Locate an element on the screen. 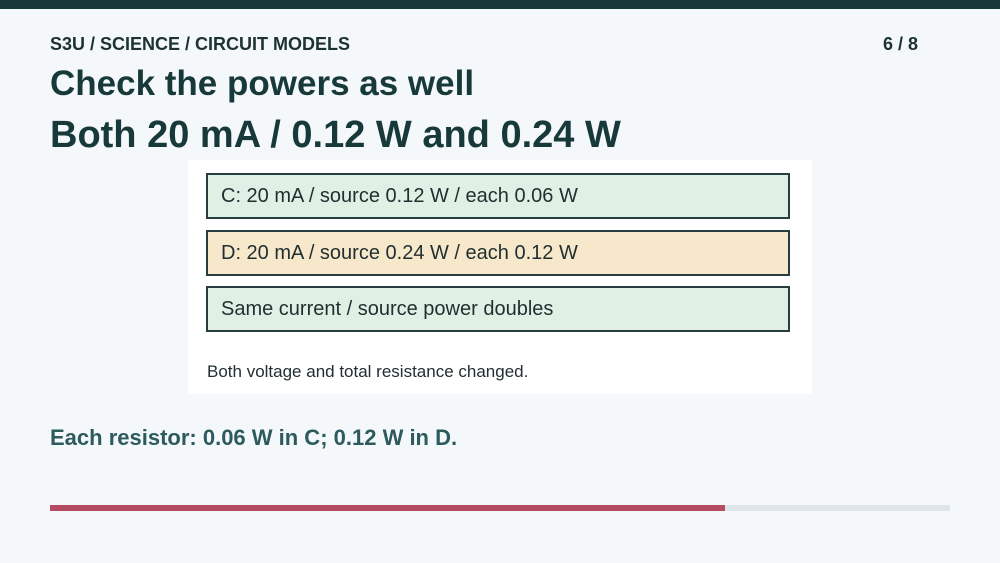  slide-title: Check the powers as well is located at coordinates (262, 83).